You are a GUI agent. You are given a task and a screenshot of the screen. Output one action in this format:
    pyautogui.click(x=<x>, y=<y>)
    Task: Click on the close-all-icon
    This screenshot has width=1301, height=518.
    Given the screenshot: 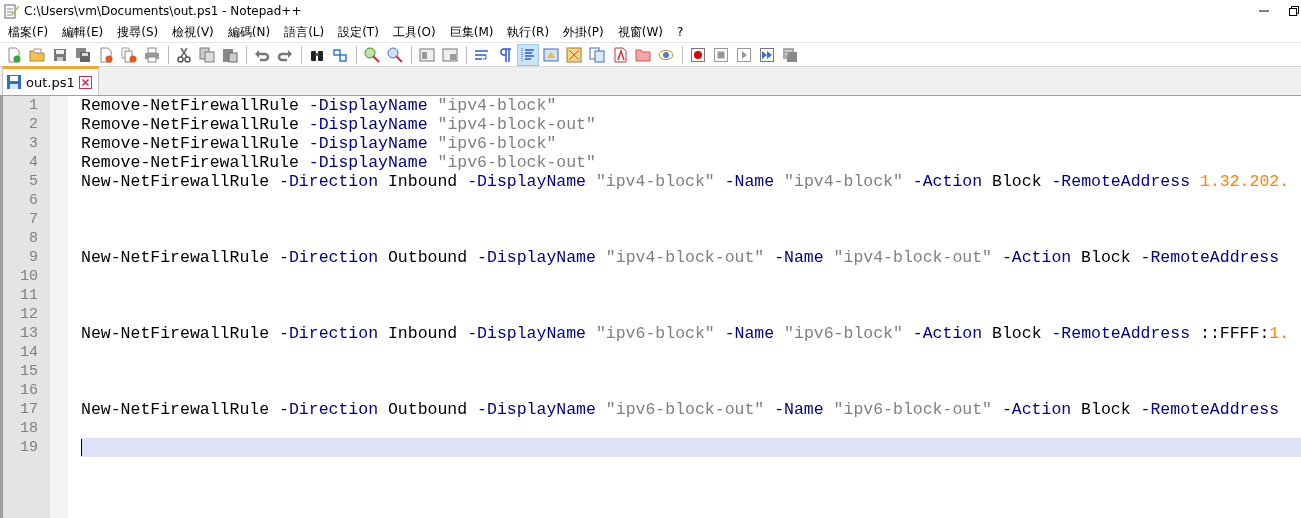 What is the action you would take?
    pyautogui.click(x=129, y=54)
    